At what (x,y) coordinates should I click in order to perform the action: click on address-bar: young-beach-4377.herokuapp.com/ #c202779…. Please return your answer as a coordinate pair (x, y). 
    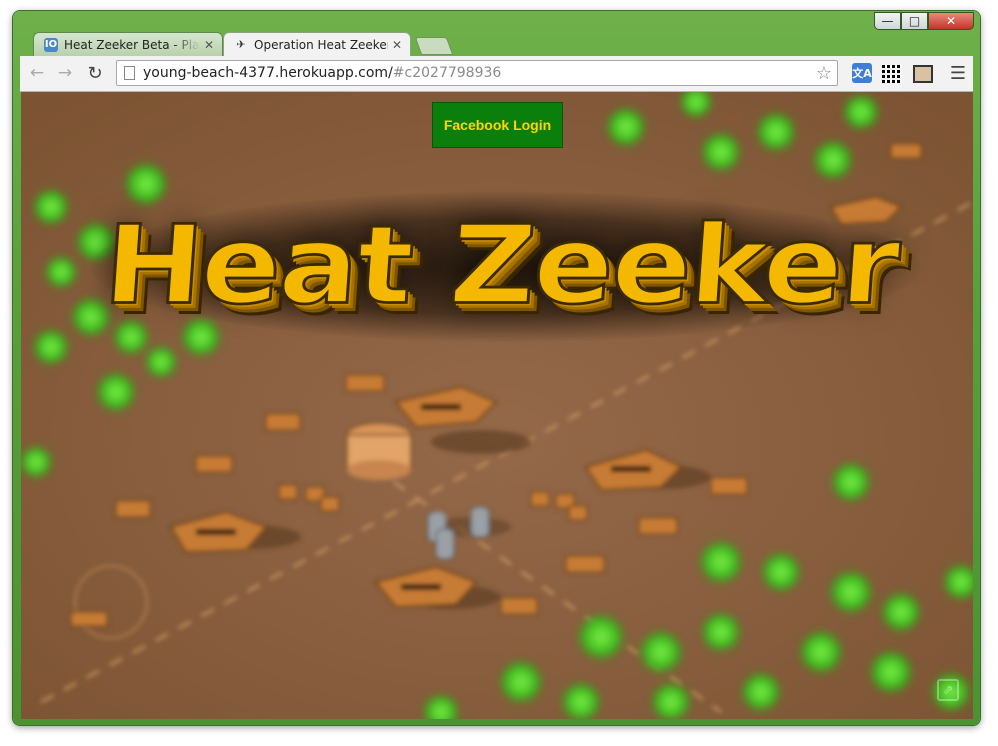
    Looking at the image, I should click on (477, 73).